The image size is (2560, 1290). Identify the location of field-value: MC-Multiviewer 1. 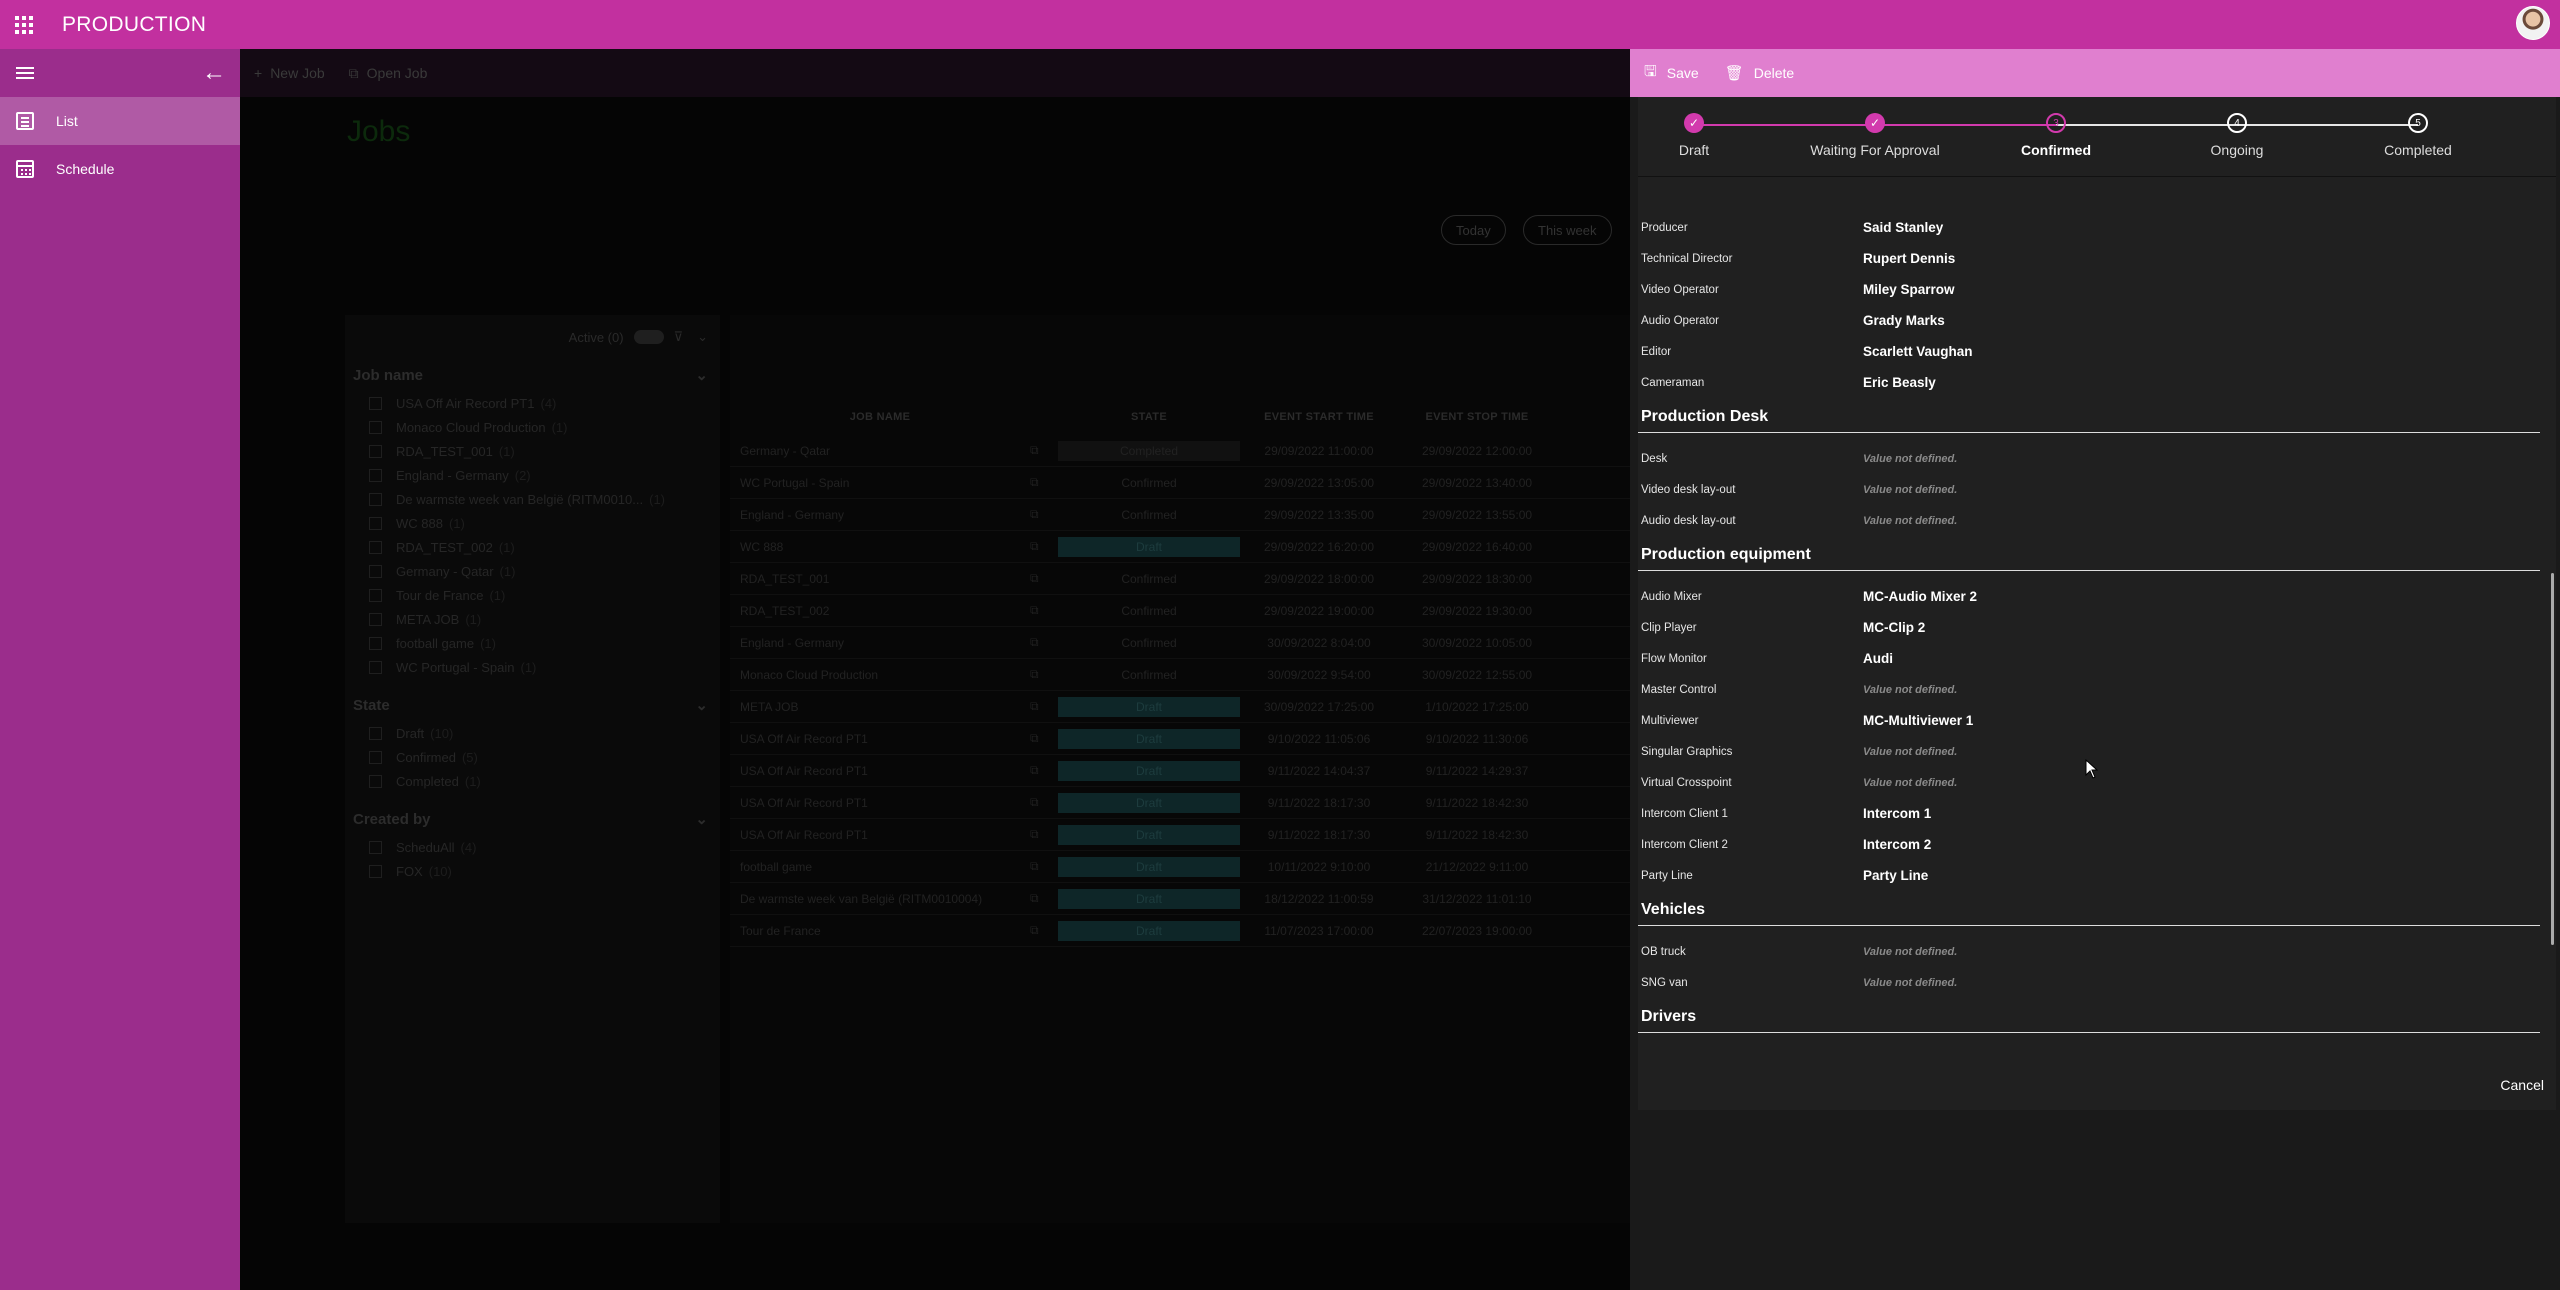
(1918, 720).